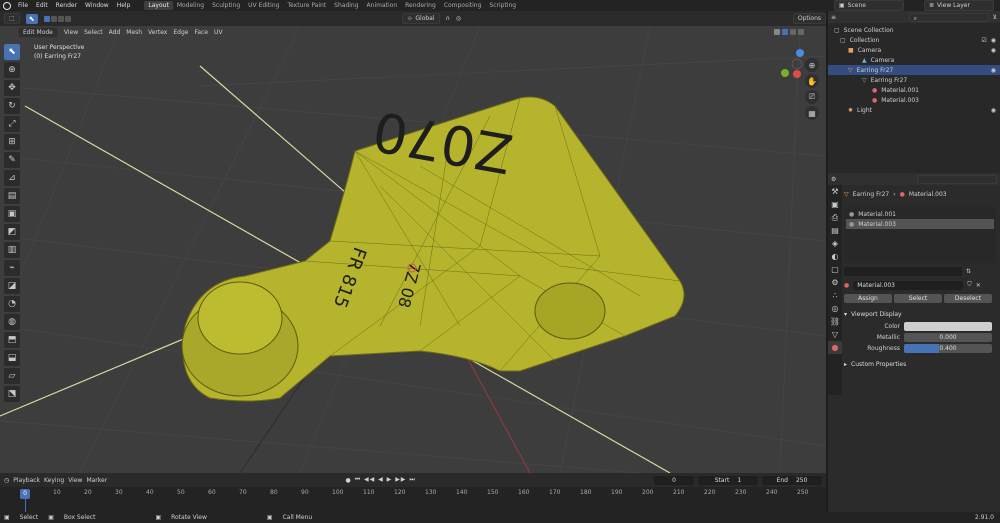  What do you see at coordinates (12, 394) in the screenshot?
I see `rip-tool-icon: ⬔` at bounding box center [12, 394].